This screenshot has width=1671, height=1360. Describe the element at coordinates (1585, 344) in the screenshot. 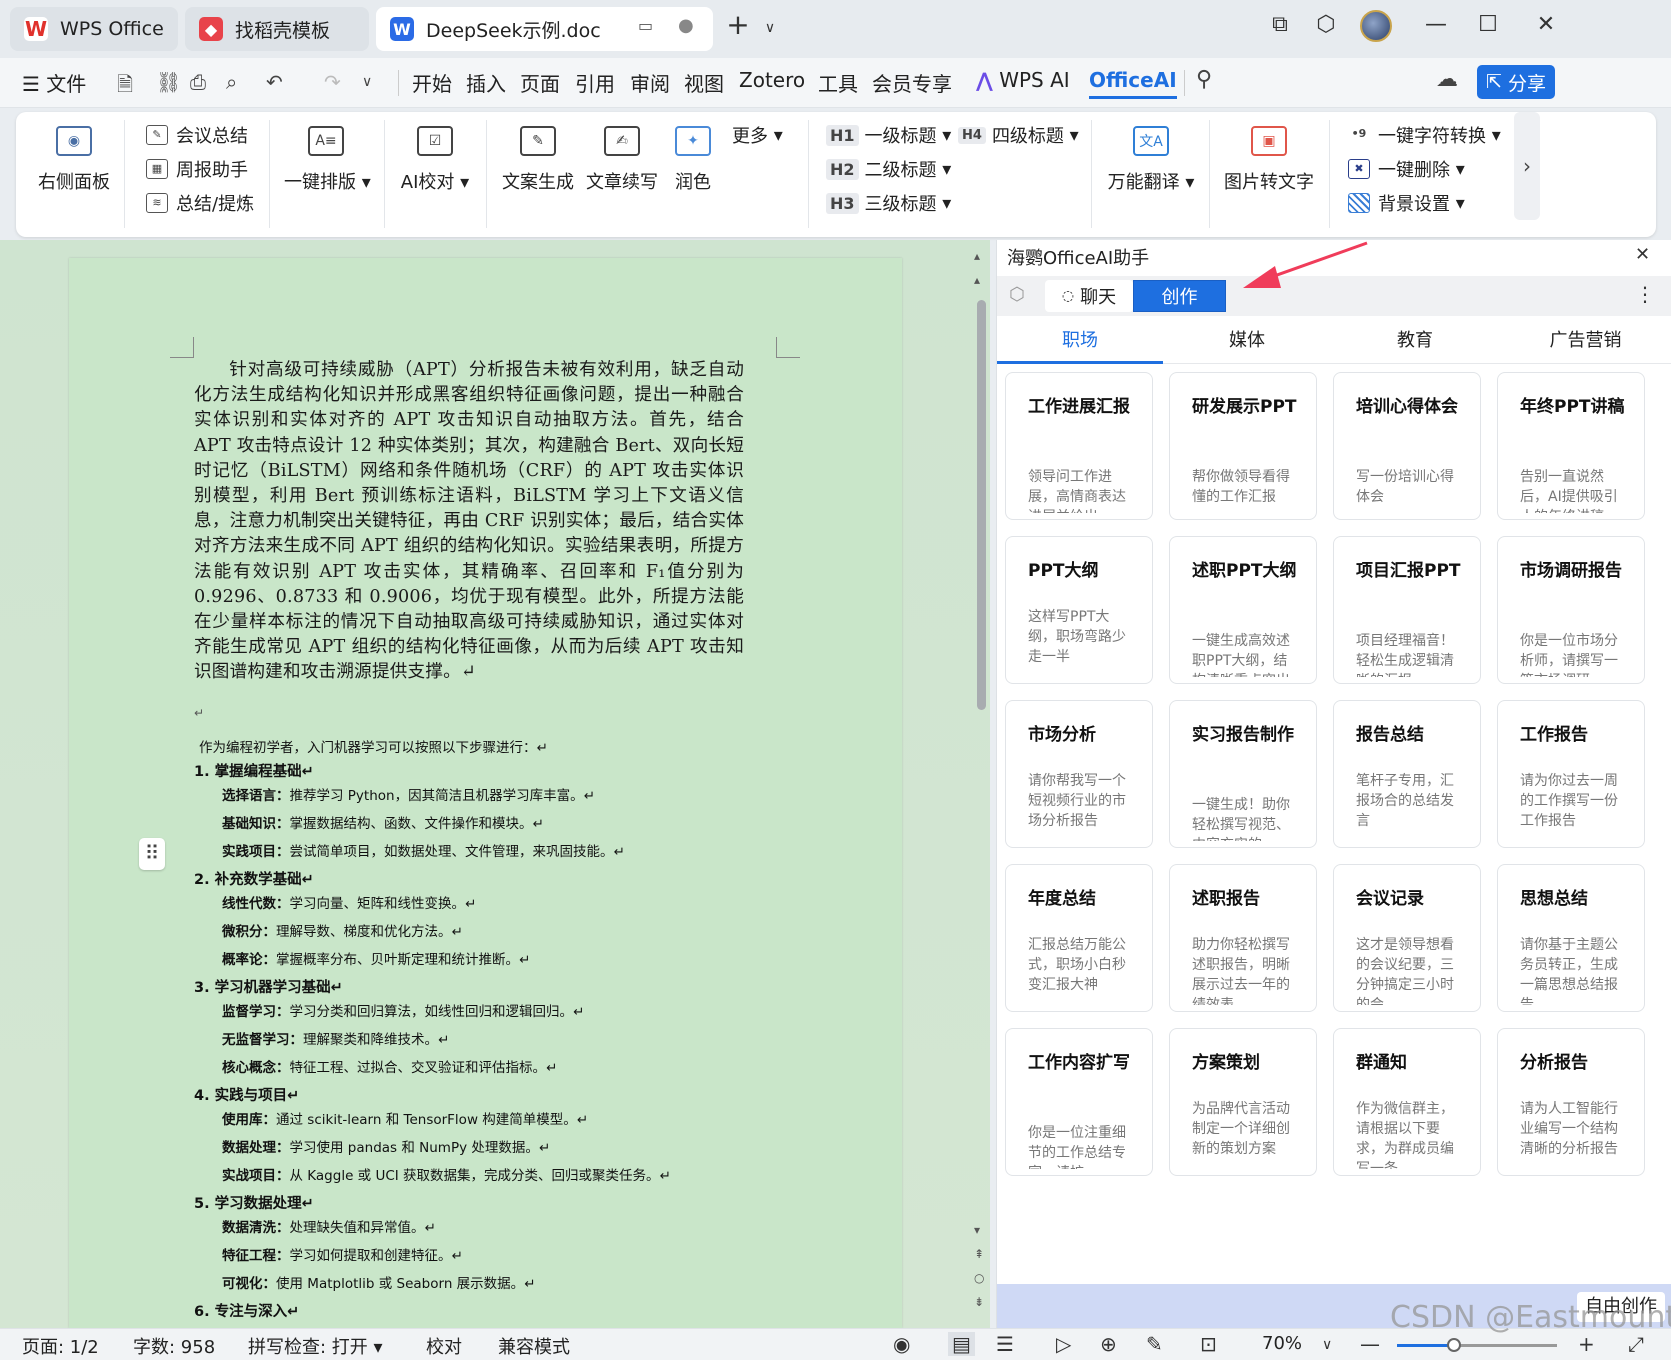

I see `category-tab-advertising: 广告营销` at that location.